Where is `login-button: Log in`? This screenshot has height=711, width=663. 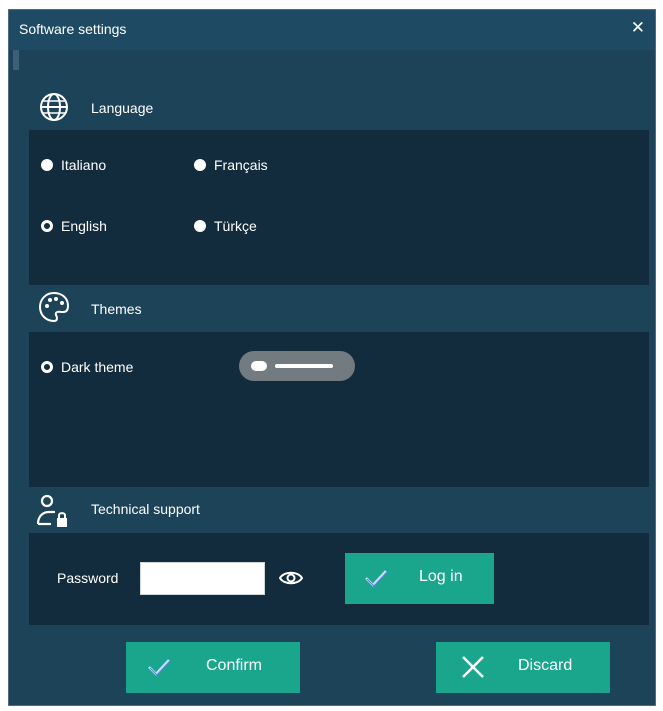 login-button: Log in is located at coordinates (419, 578).